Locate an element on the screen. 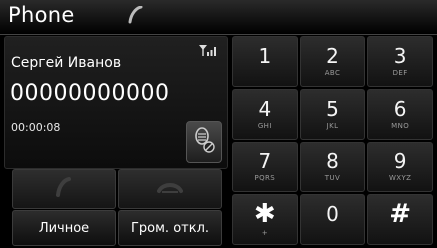  key-letters: + is located at coordinates (264, 233).